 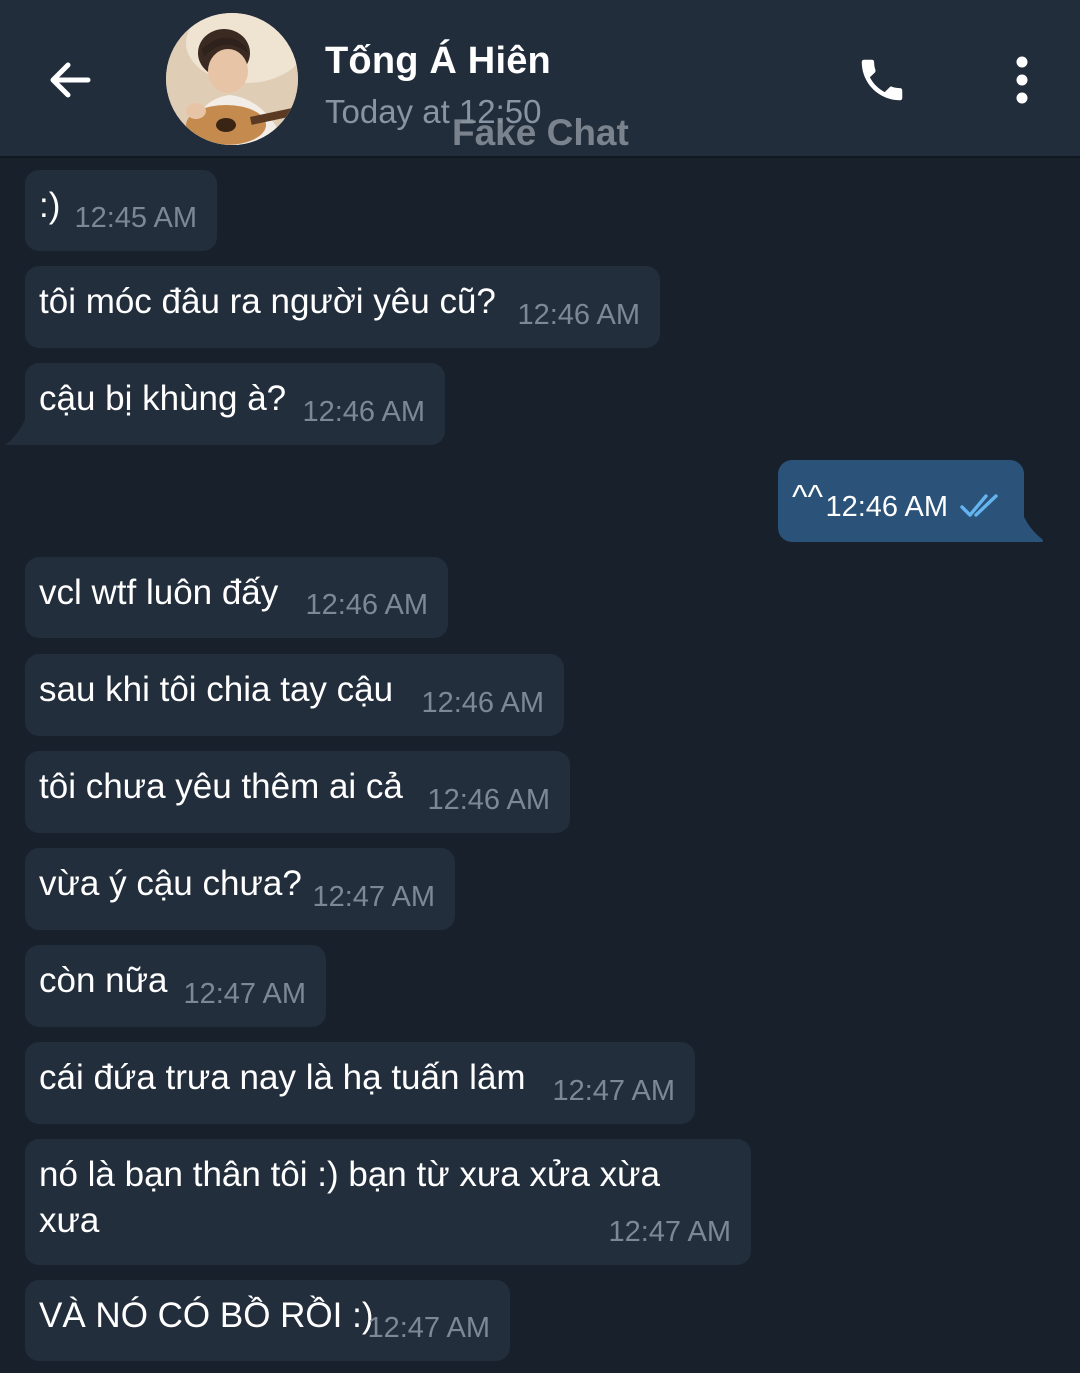 What do you see at coordinates (159, 592) in the screenshot?
I see `message-text: vcl wtf luôn đấy` at bounding box center [159, 592].